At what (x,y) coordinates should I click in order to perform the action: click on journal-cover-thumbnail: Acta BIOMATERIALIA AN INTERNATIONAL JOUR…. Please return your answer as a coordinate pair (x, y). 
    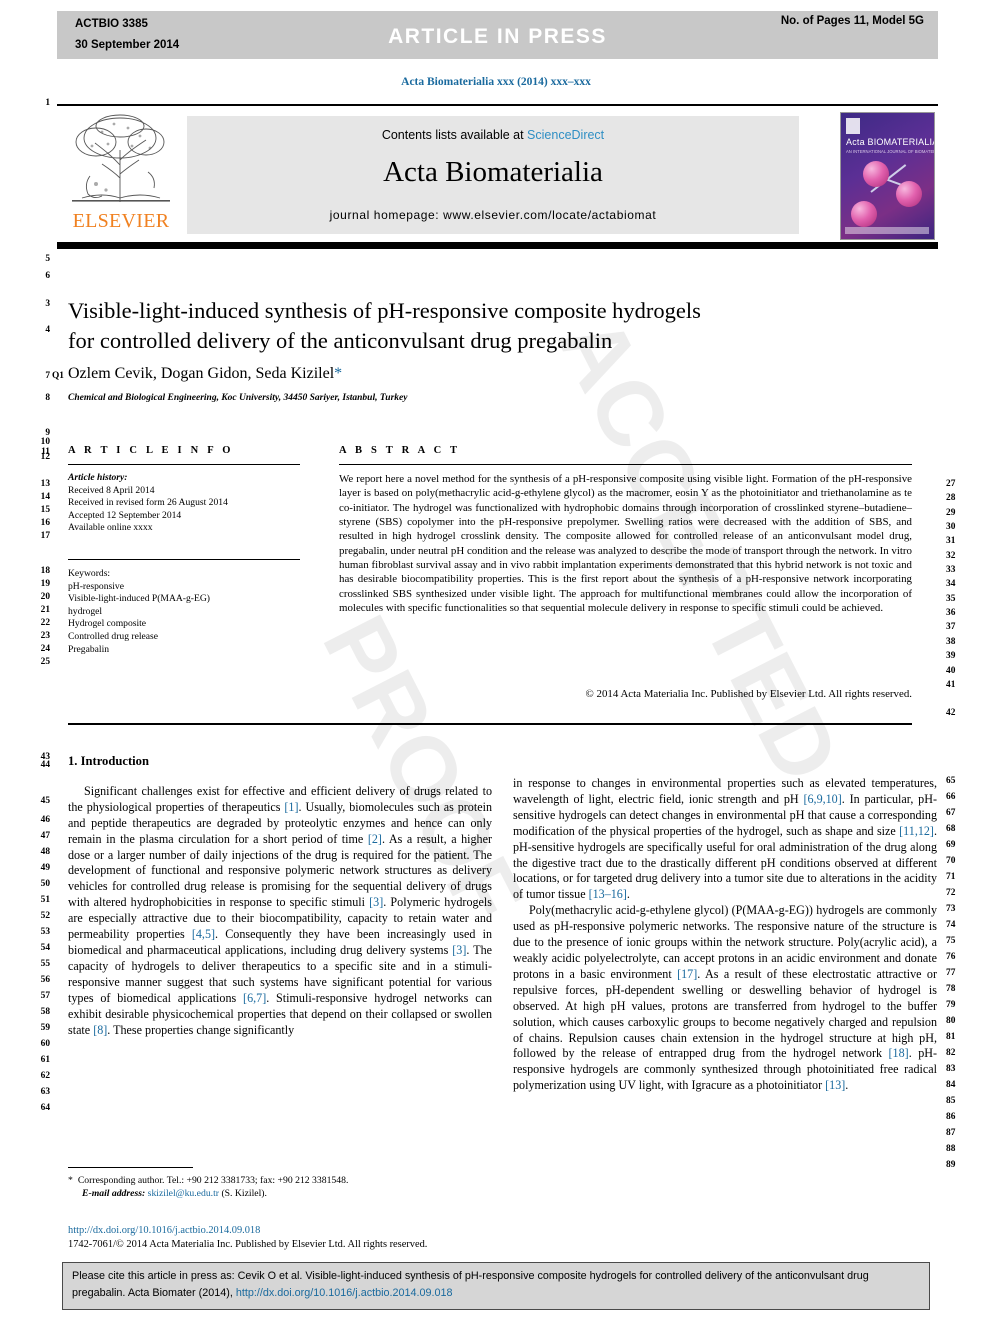
    Looking at the image, I should click on (887, 176).